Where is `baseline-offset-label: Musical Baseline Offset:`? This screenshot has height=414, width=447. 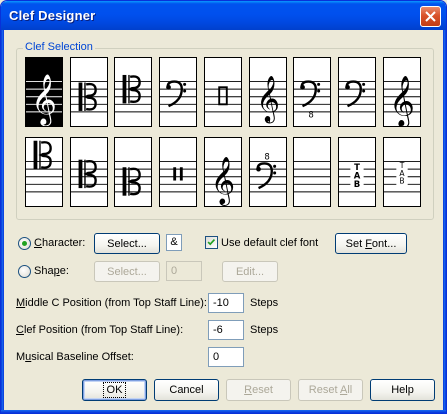 baseline-offset-label: Musical Baseline Offset: is located at coordinates (75, 357).